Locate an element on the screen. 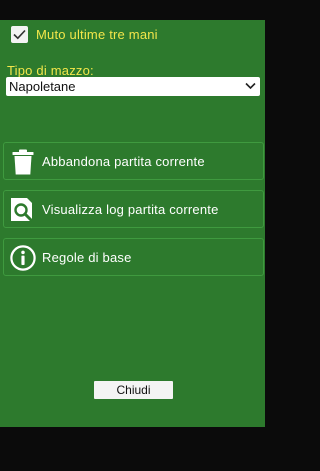  trash-icon is located at coordinates (23, 162).